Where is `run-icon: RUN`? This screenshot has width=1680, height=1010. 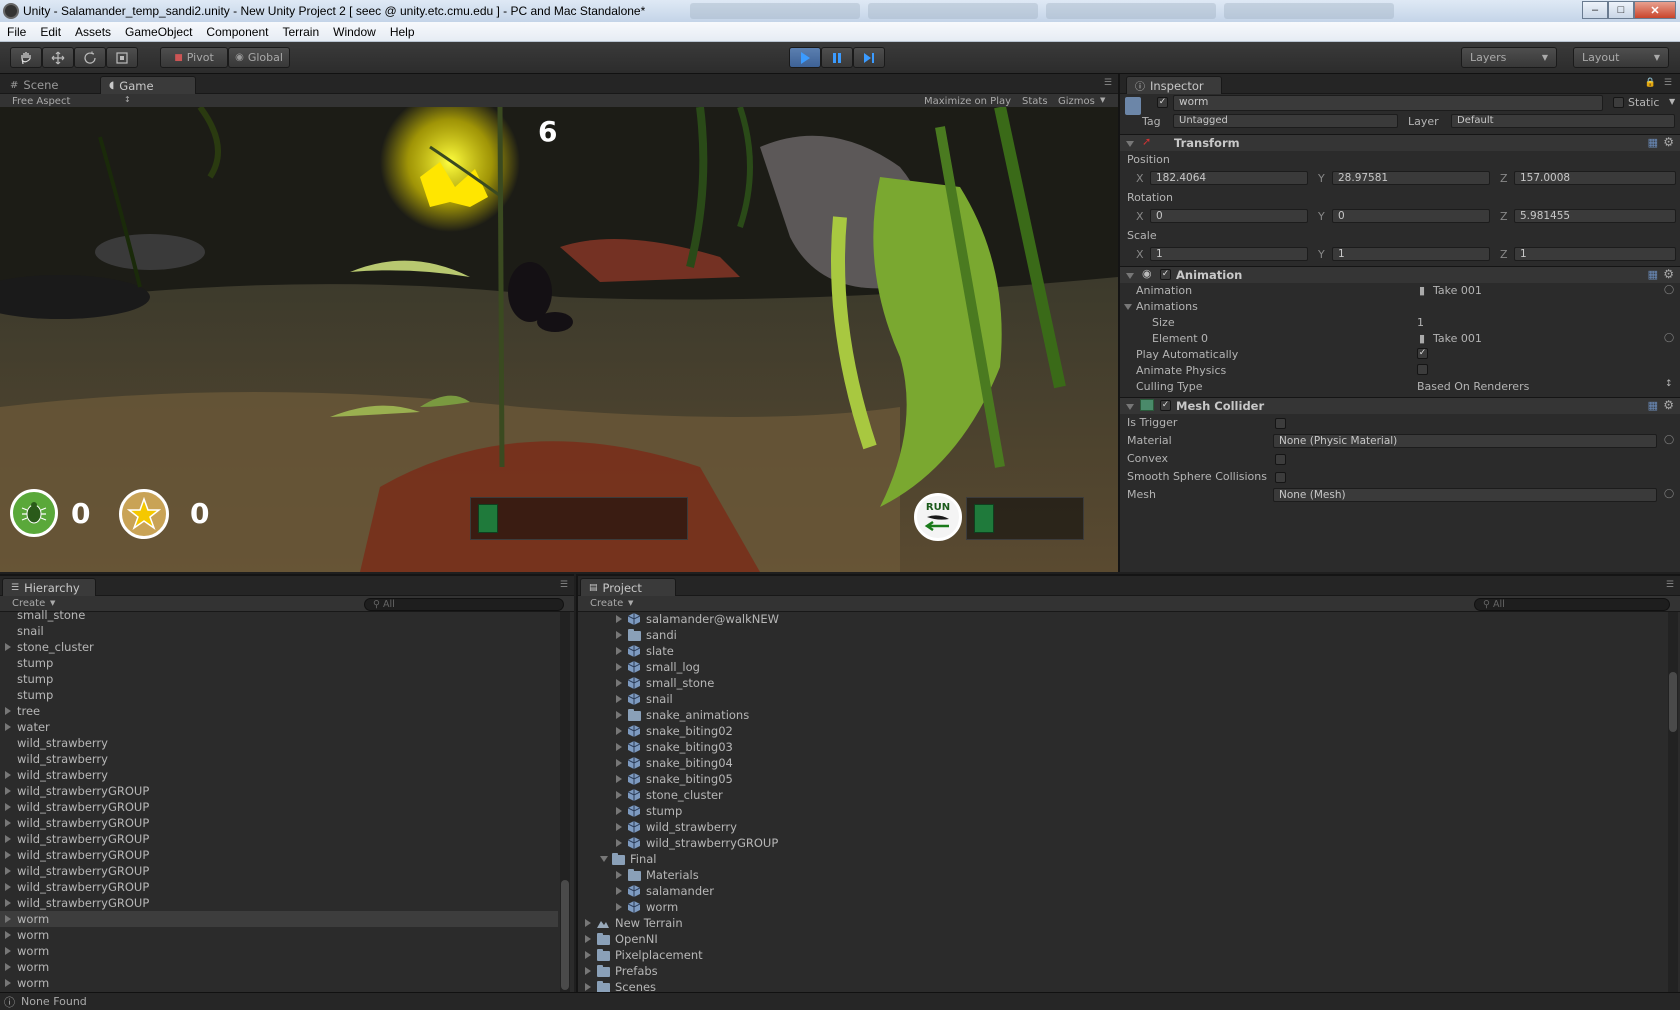 run-icon: RUN is located at coordinates (938, 517).